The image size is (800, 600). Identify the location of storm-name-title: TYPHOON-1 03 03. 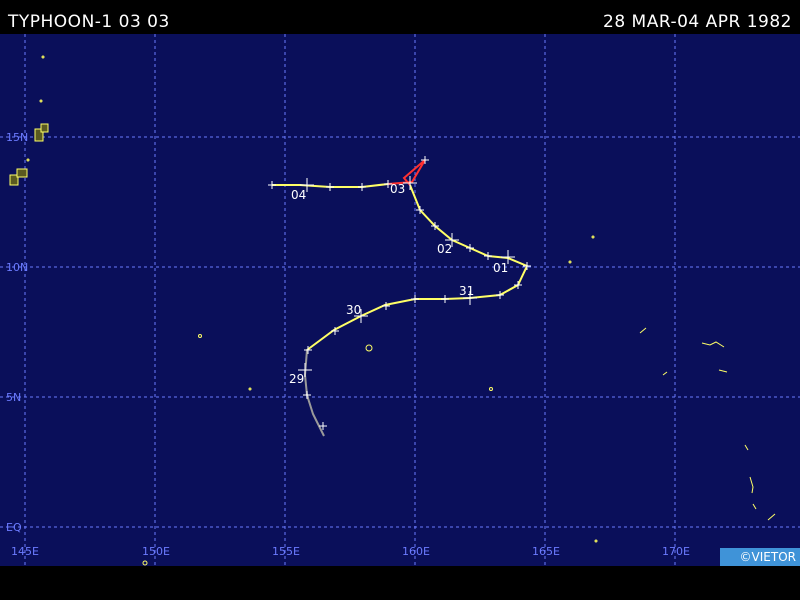
(89, 22).